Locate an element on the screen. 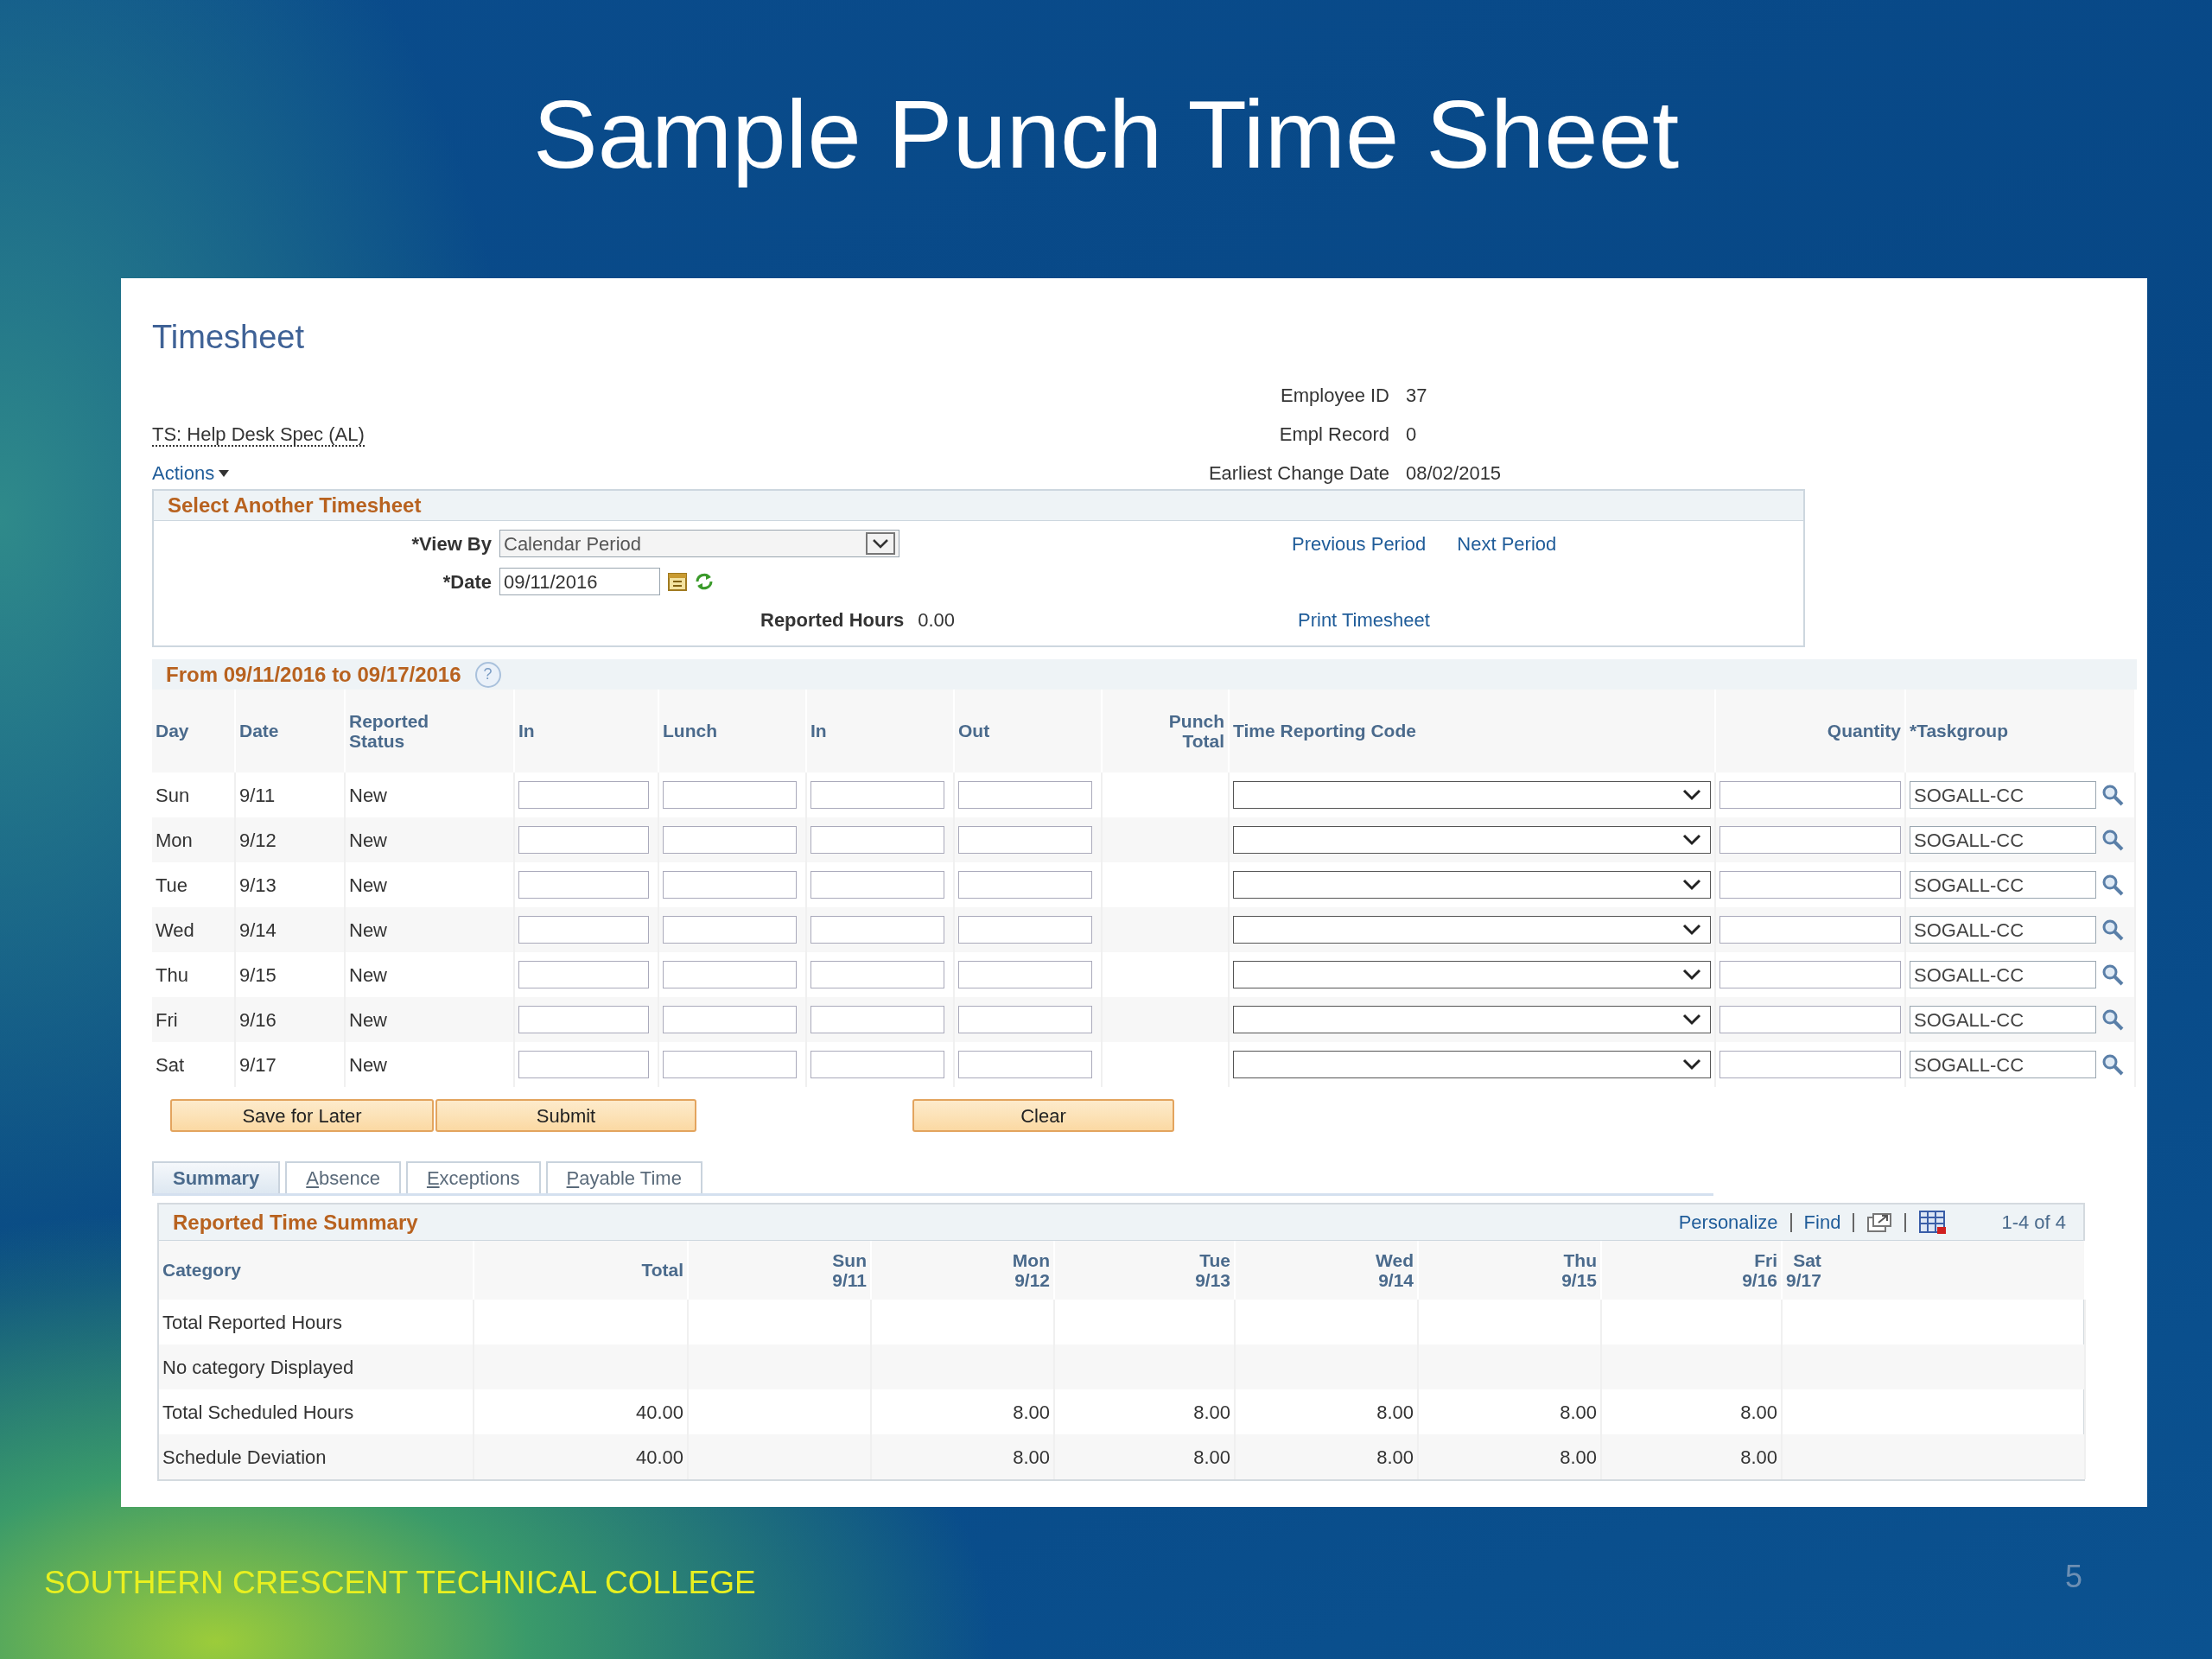 This screenshot has width=2212, height=1659. tab: Payable Time is located at coordinates (623, 1177).